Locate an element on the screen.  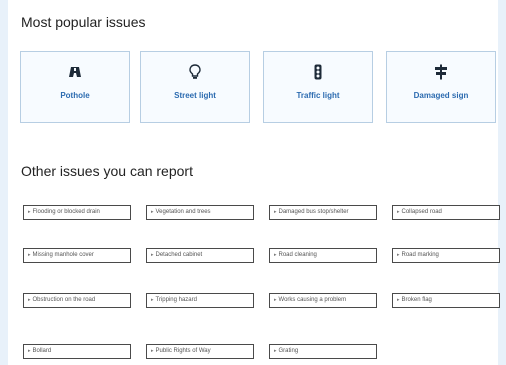
tile-label: Traffic light is located at coordinates (318, 95).